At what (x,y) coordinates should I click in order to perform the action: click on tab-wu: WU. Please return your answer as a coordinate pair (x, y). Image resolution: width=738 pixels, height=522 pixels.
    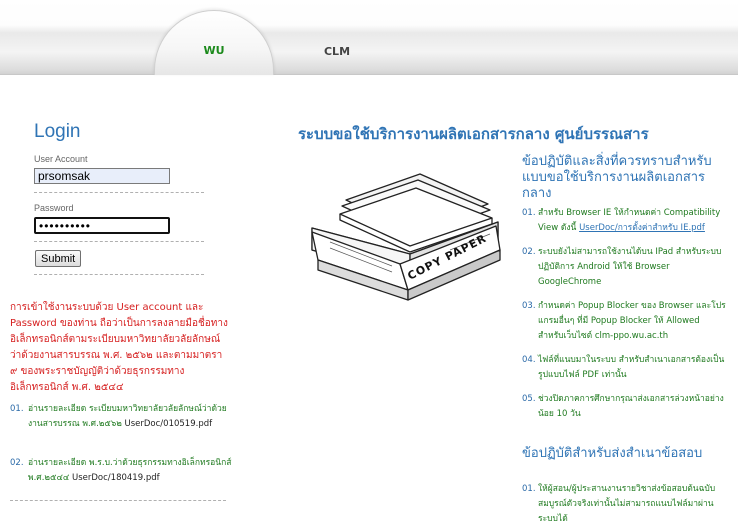
    Looking at the image, I should click on (214, 42).